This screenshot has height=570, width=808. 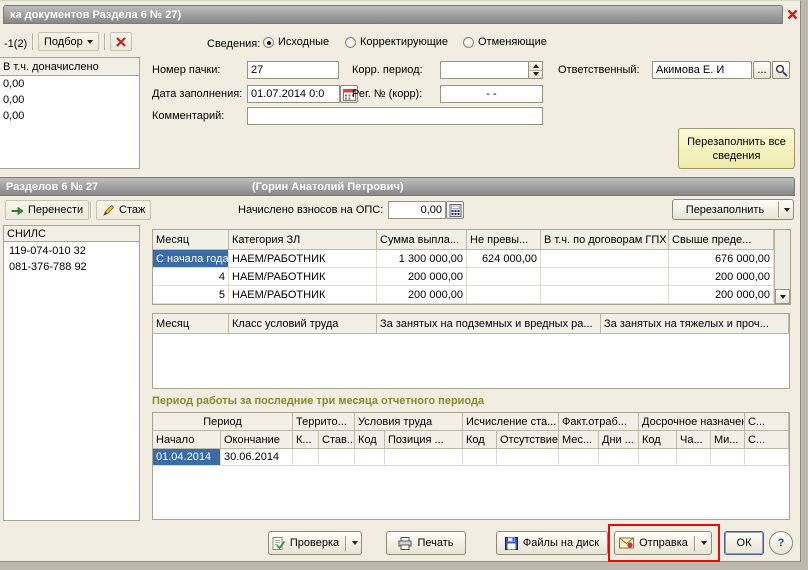 What do you see at coordinates (223, 422) in the screenshot?
I see `column-group-header: Период` at bounding box center [223, 422].